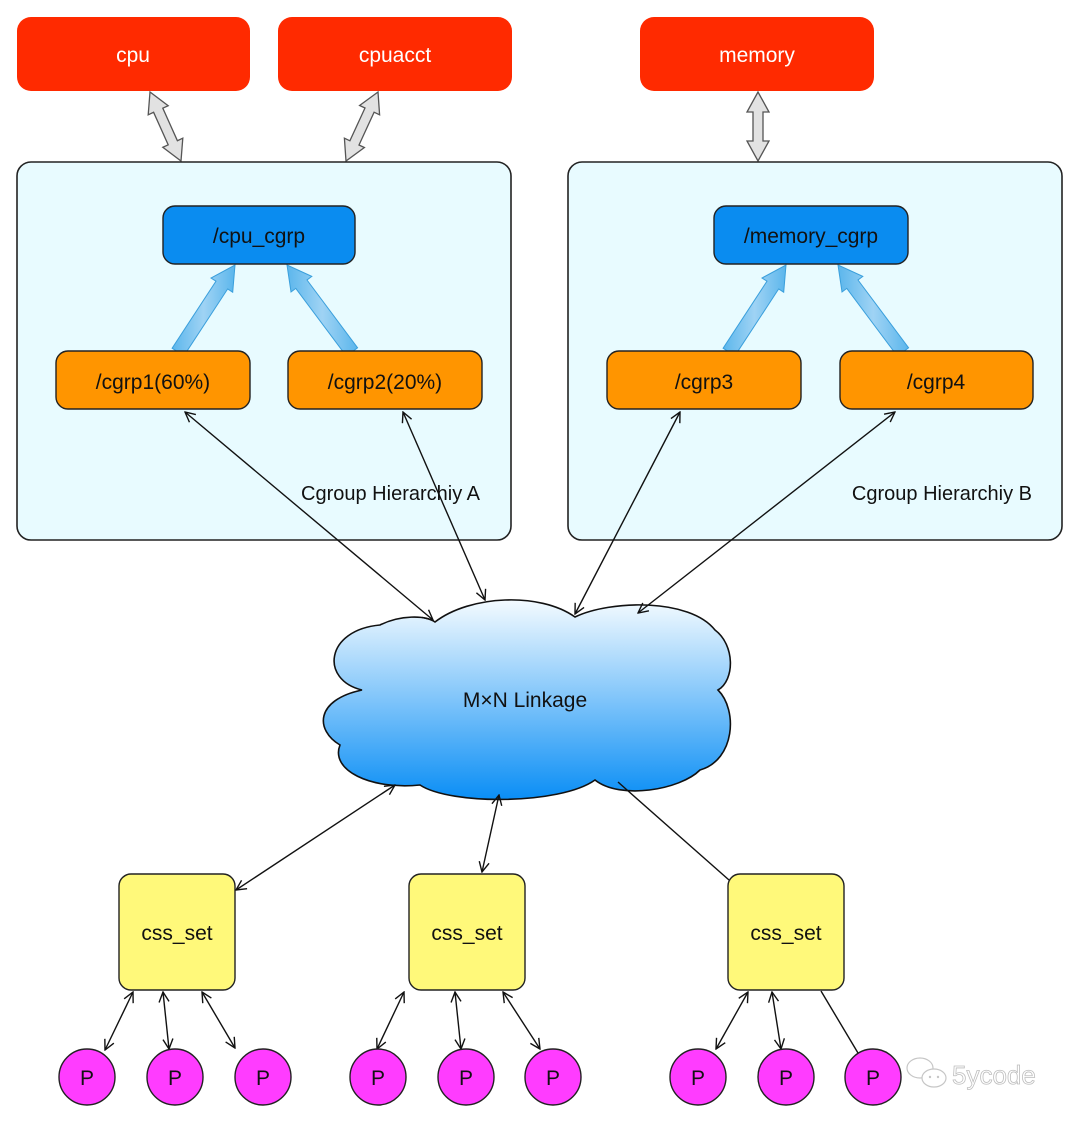 This screenshot has width=1080, height=1124. Describe the element at coordinates (218, 1020) in the screenshot. I see `css1-p3-line` at that location.